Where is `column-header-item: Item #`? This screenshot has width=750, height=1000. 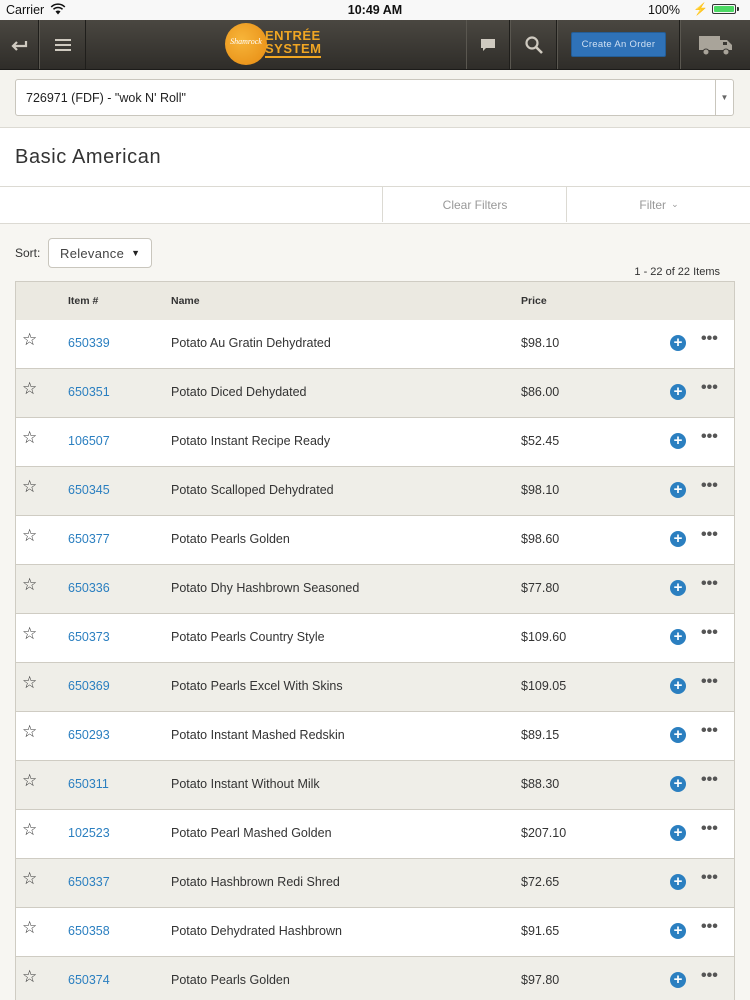 column-header-item: Item # is located at coordinates (83, 301).